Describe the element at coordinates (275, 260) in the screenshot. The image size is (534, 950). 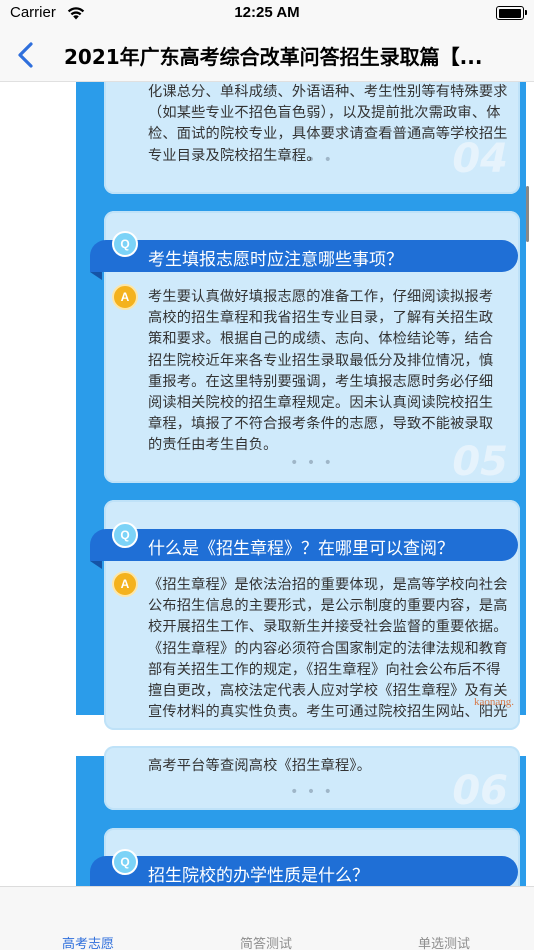
I see `question-text: 考生填报志愿时应注意哪些事项？` at that location.